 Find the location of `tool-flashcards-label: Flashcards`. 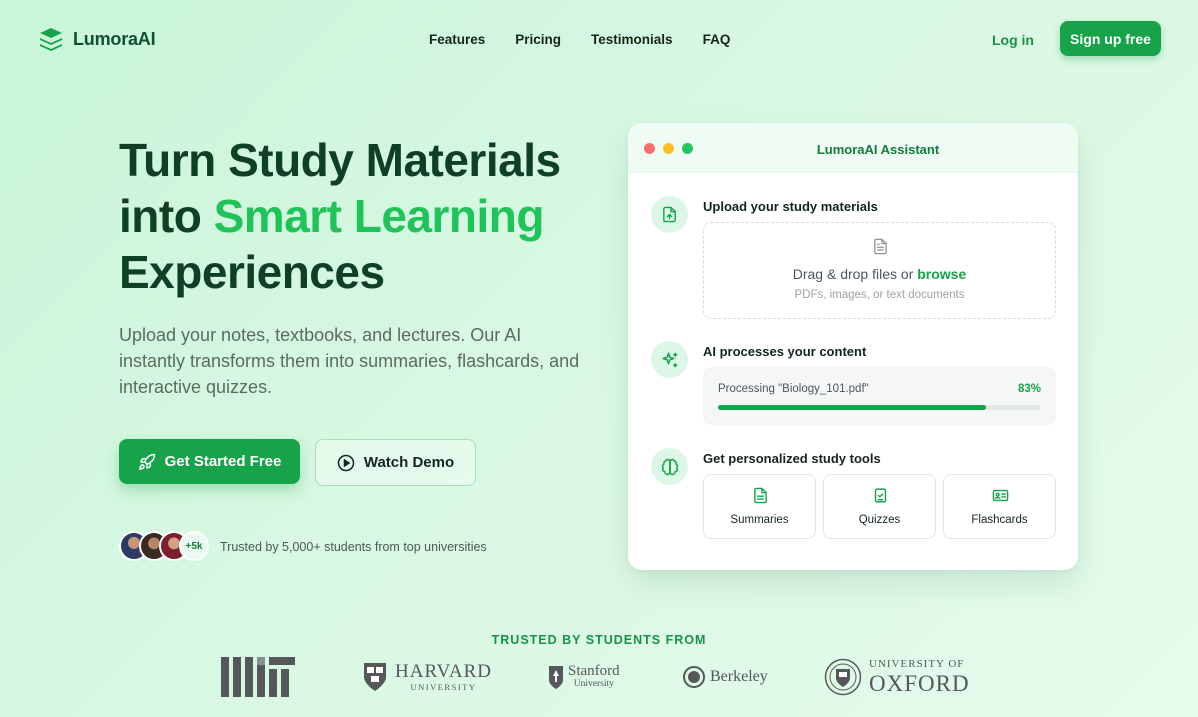

tool-flashcards-label: Flashcards is located at coordinates (999, 520).